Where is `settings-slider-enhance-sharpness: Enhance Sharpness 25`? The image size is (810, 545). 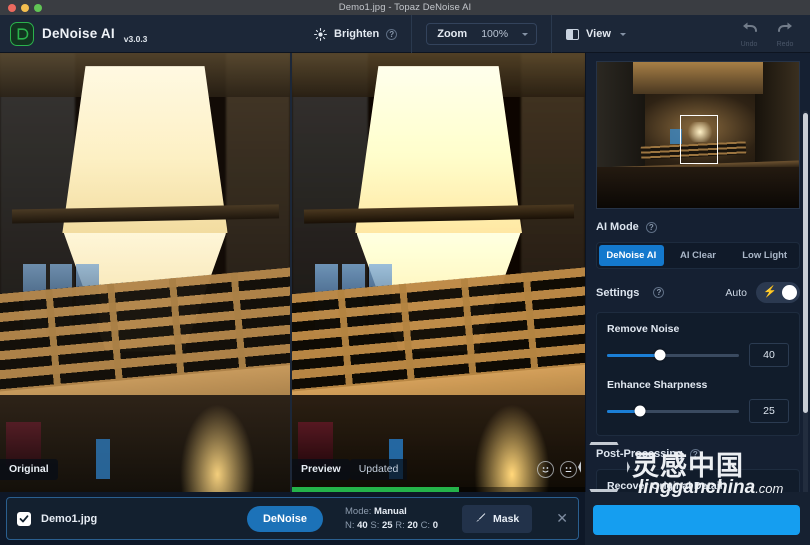 settings-slider-enhance-sharpness: Enhance Sharpness 25 is located at coordinates (698, 401).